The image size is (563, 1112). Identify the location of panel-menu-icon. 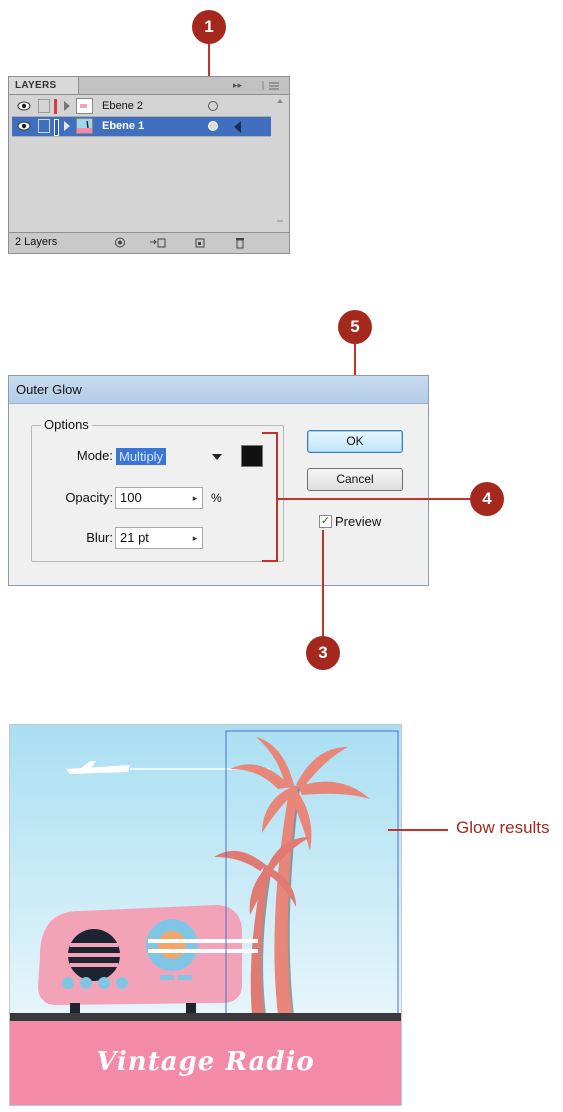
(273, 85).